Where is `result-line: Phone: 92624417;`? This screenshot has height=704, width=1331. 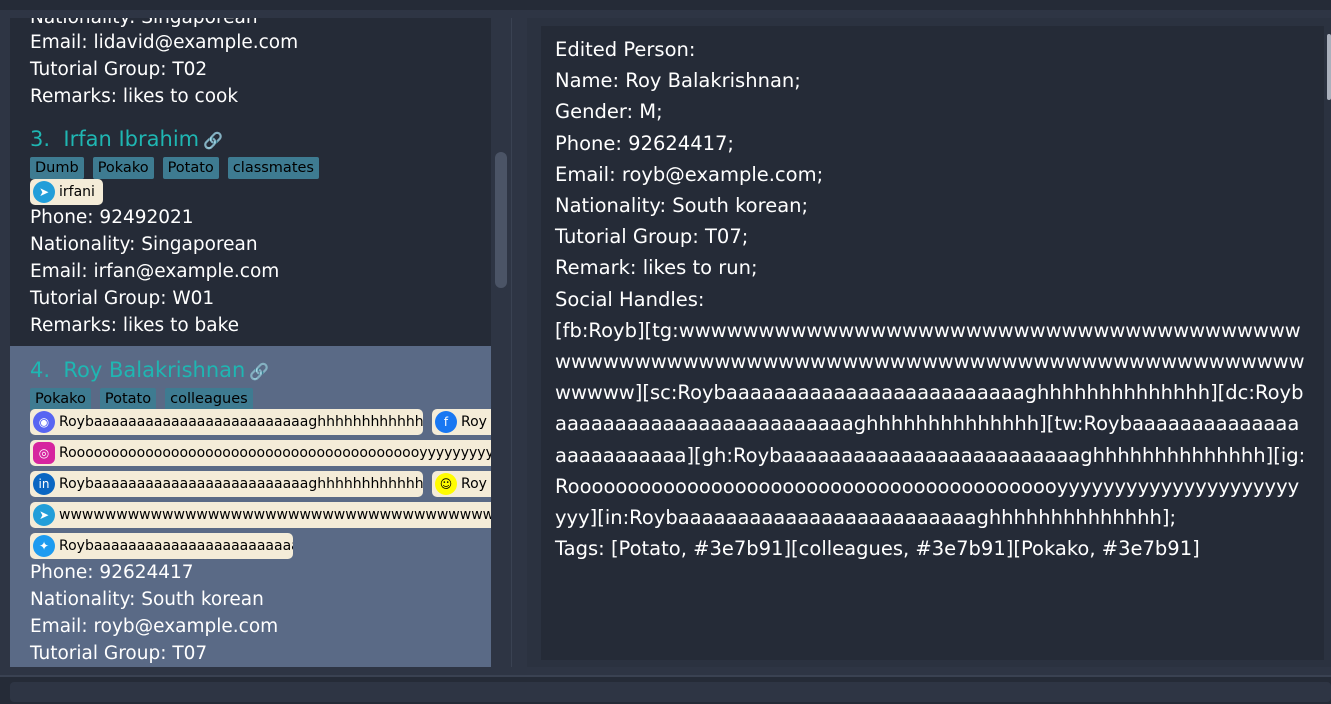
result-line: Phone: 92624417; is located at coordinates (644, 143).